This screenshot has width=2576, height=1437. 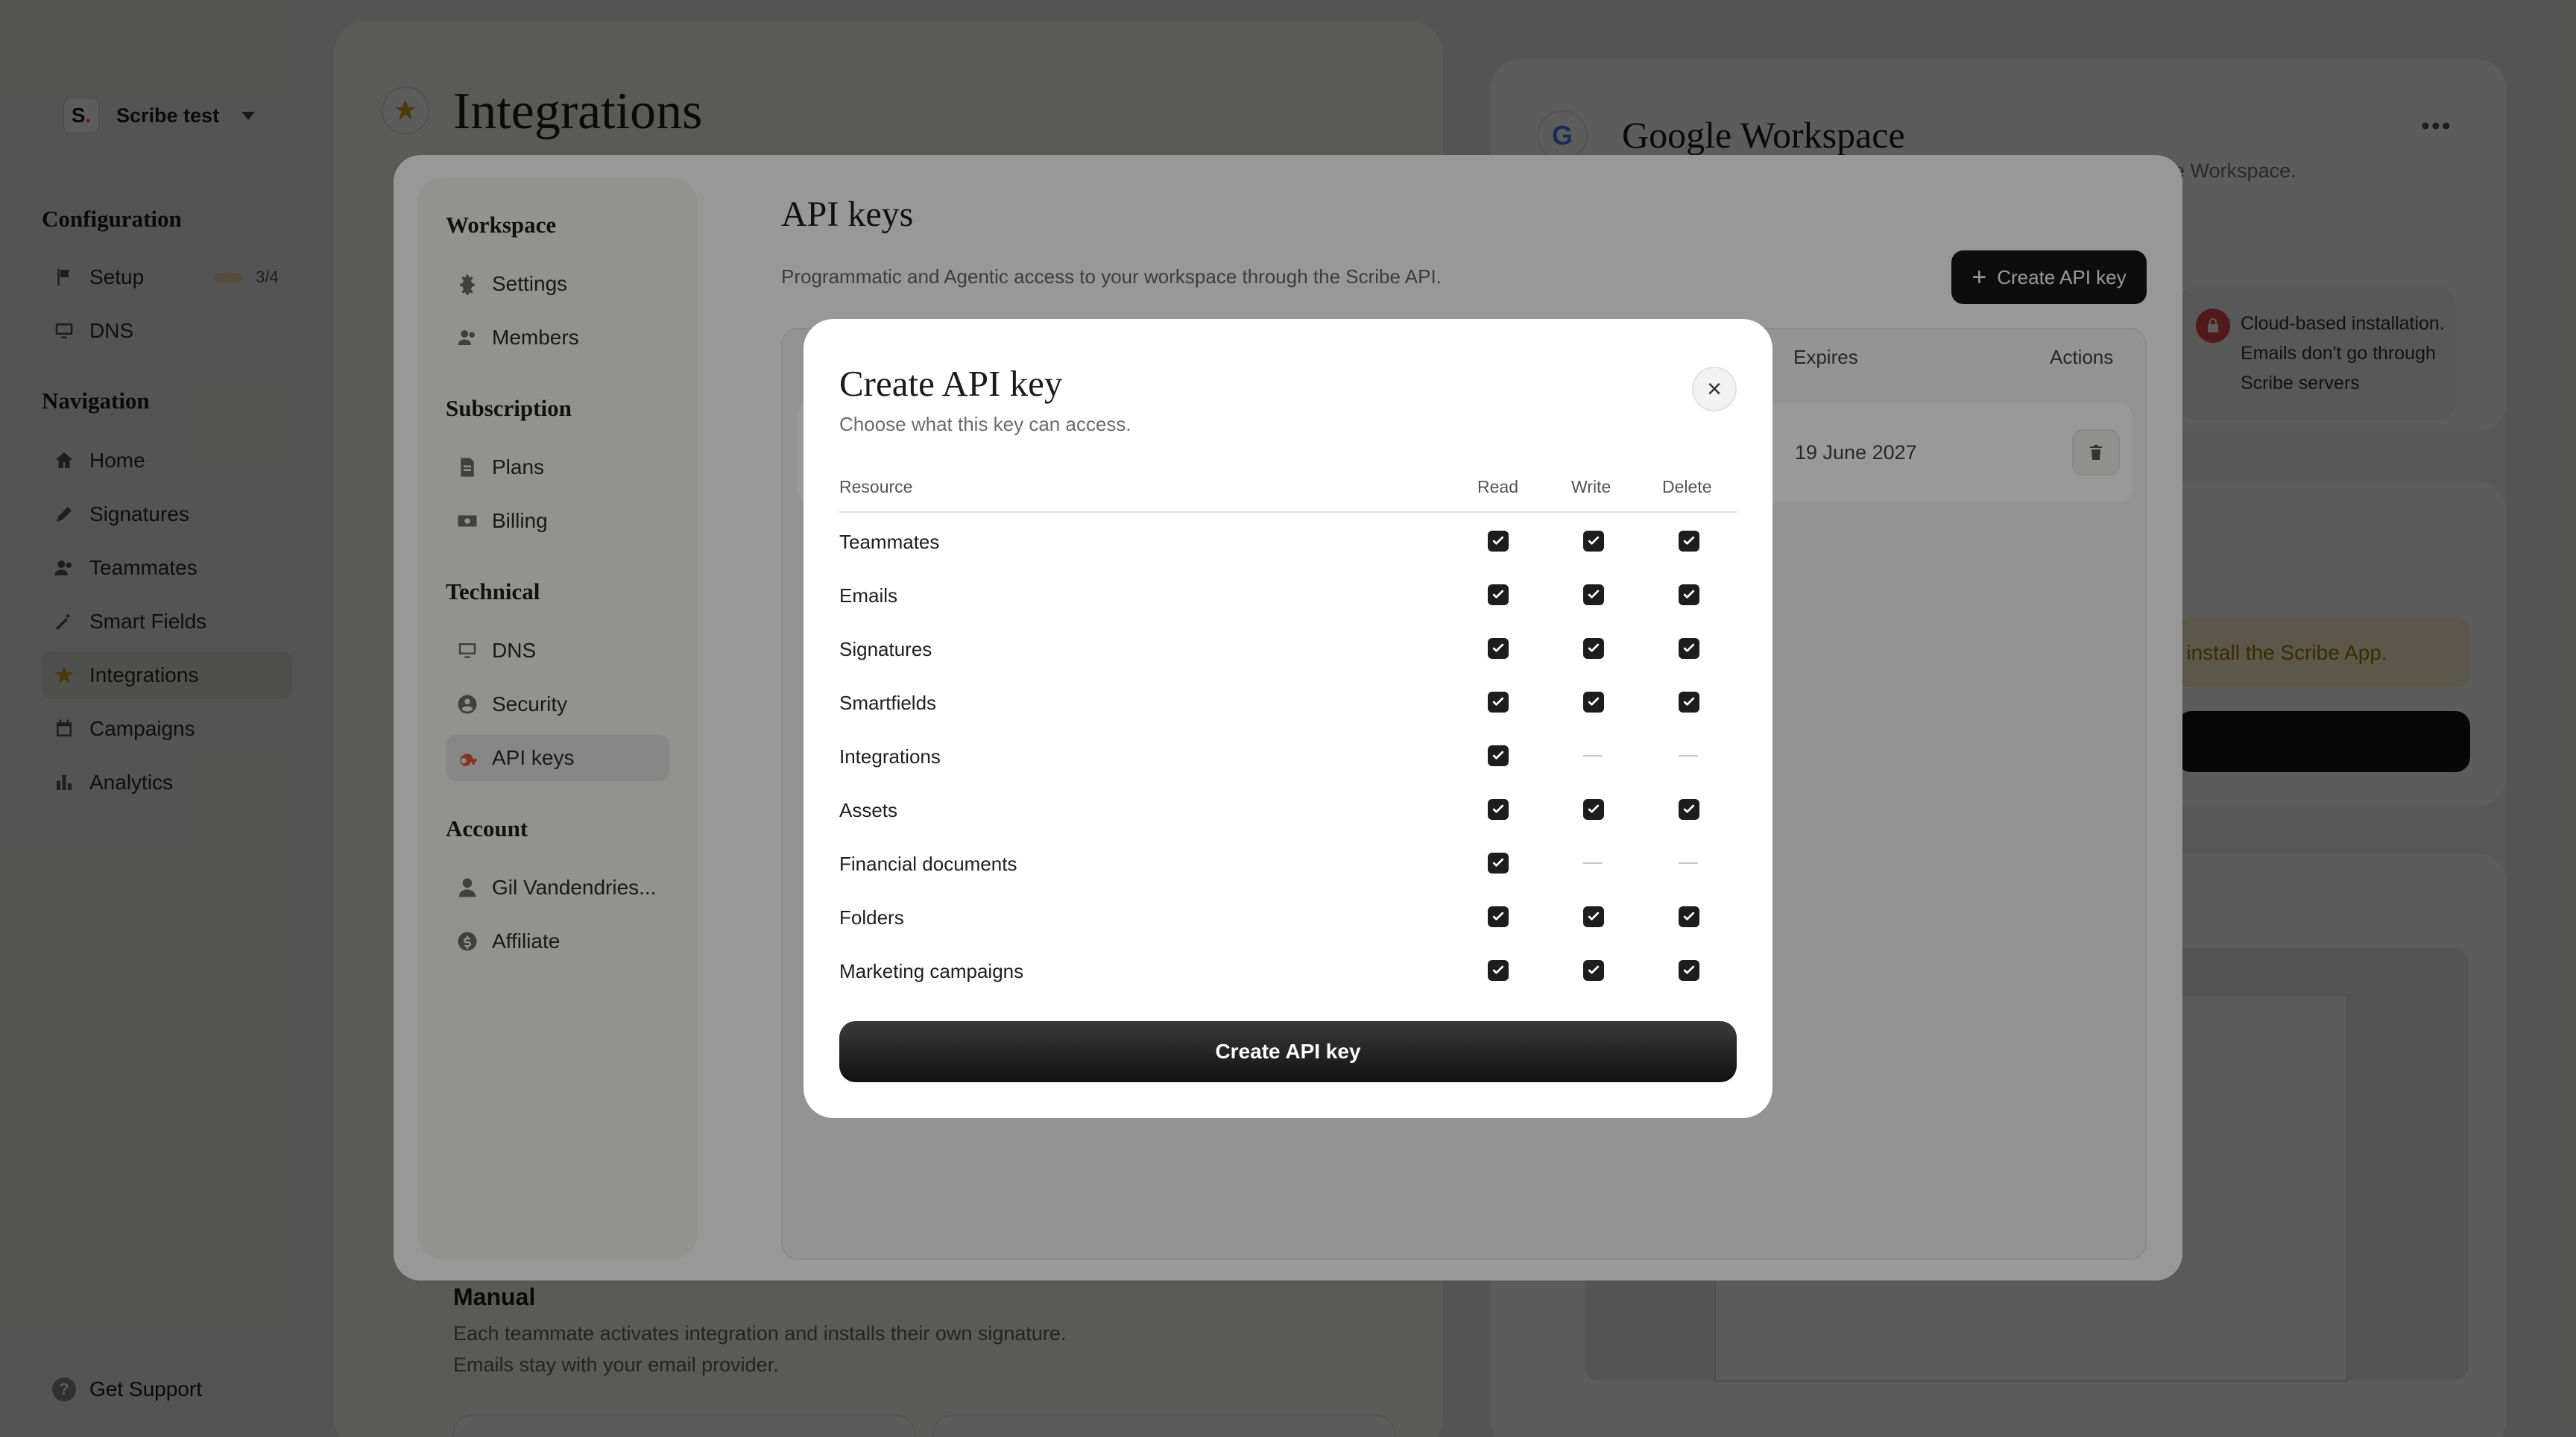 I want to click on resource-label: Marketing campaigns, so click(x=931, y=971).